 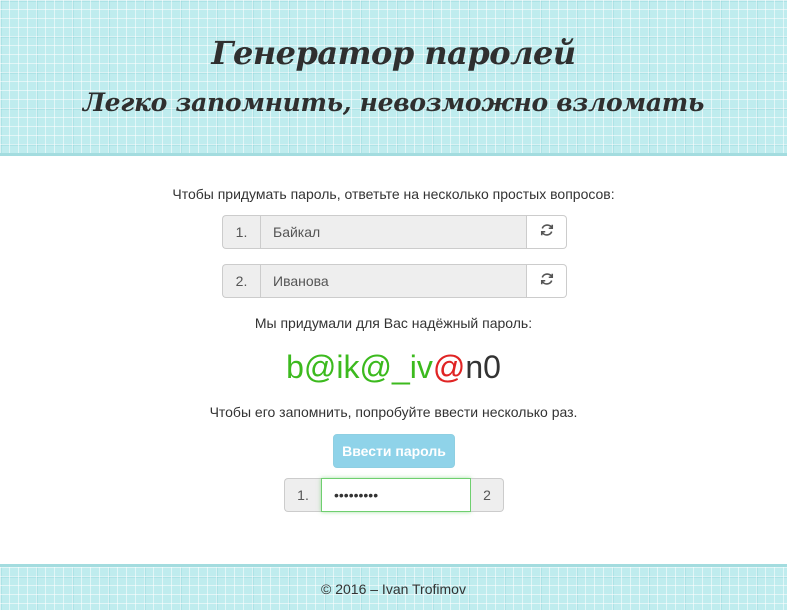 I want to click on question-1-refresh-button, so click(x=547, y=232).